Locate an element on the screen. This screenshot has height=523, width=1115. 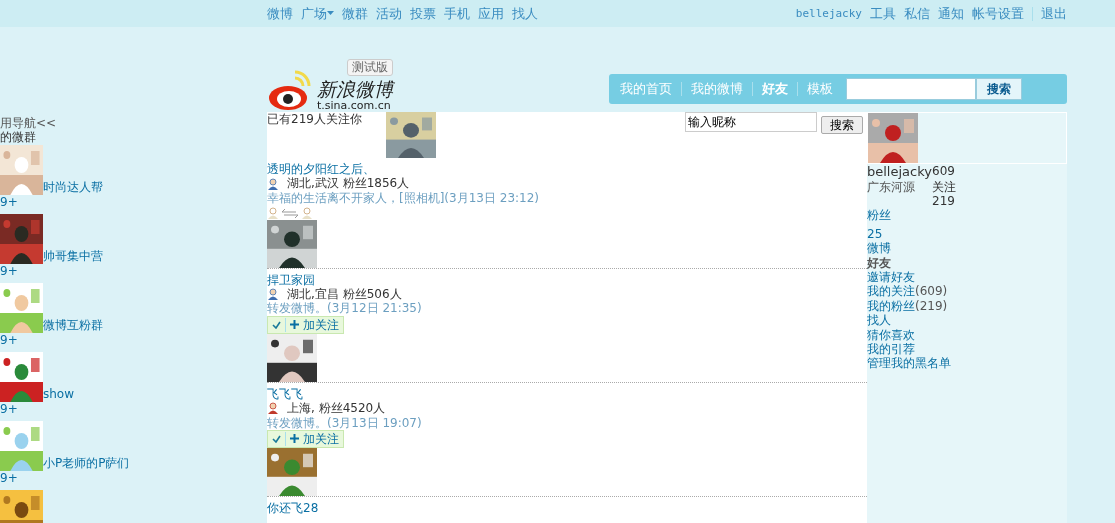
search-field is located at coordinates (911, 89).